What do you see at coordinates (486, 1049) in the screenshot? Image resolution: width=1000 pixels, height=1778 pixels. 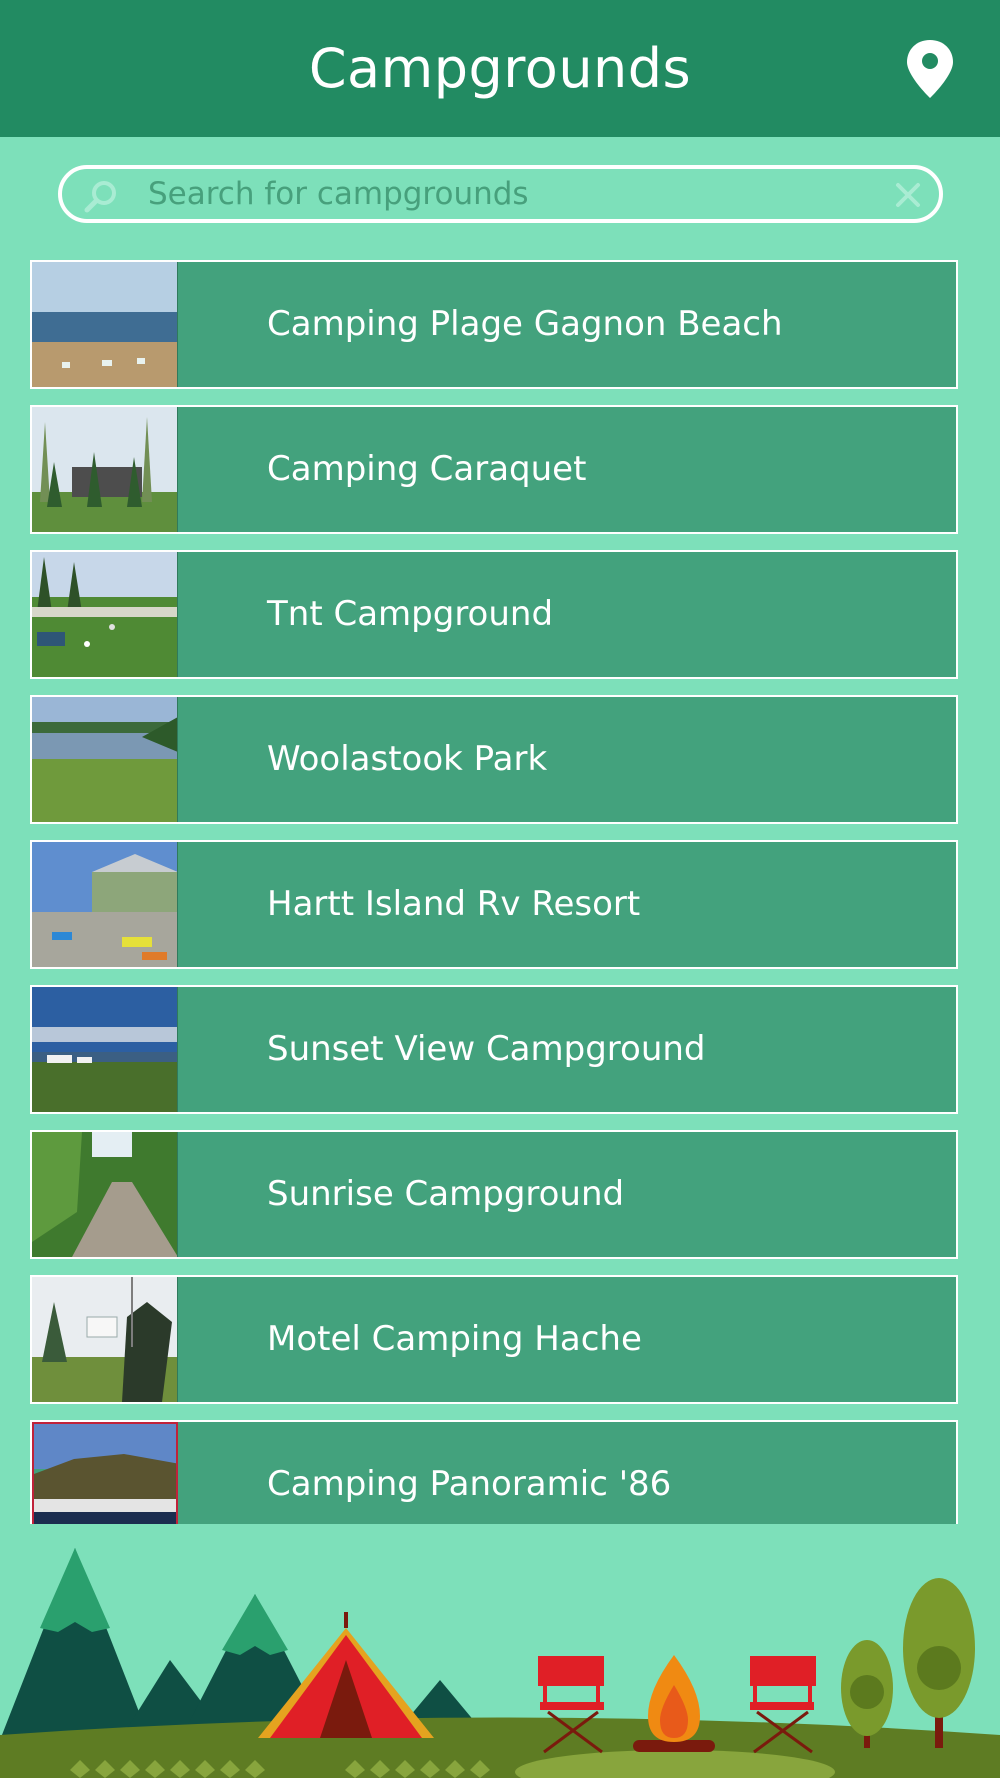 I see `campground-name: Sunset View Campground` at bounding box center [486, 1049].